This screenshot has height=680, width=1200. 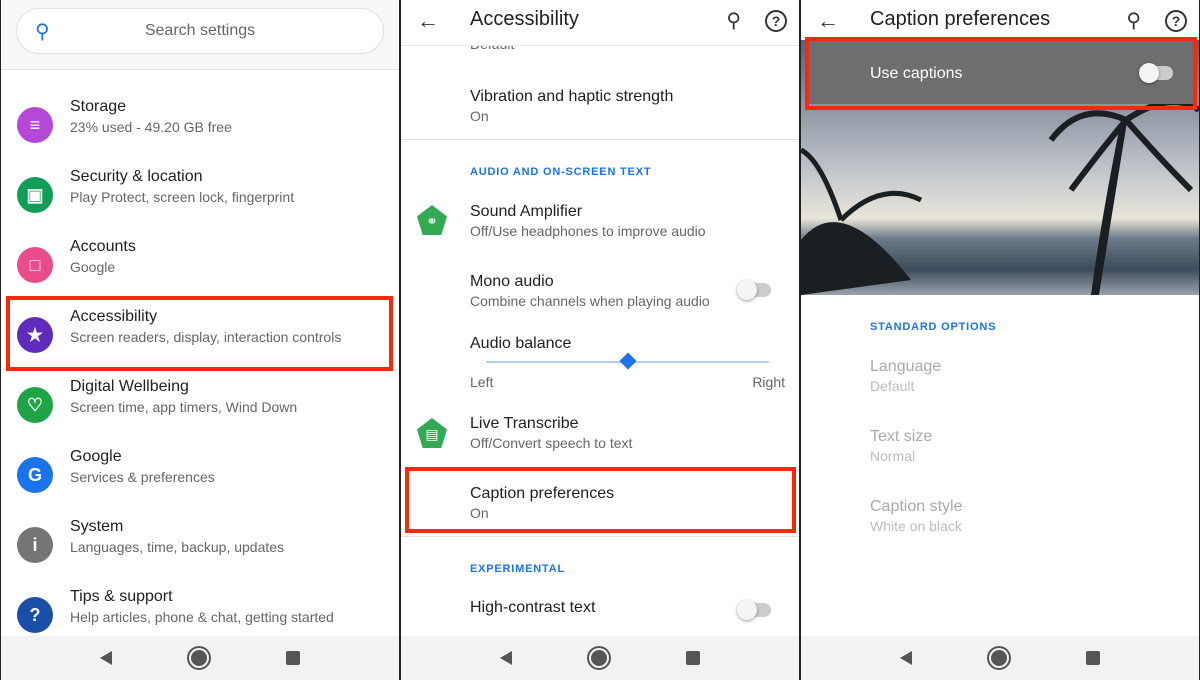 I want to click on settings-item-storage: ≡ Storage 23% used - 49.20 GB free, so click(x=200, y=125).